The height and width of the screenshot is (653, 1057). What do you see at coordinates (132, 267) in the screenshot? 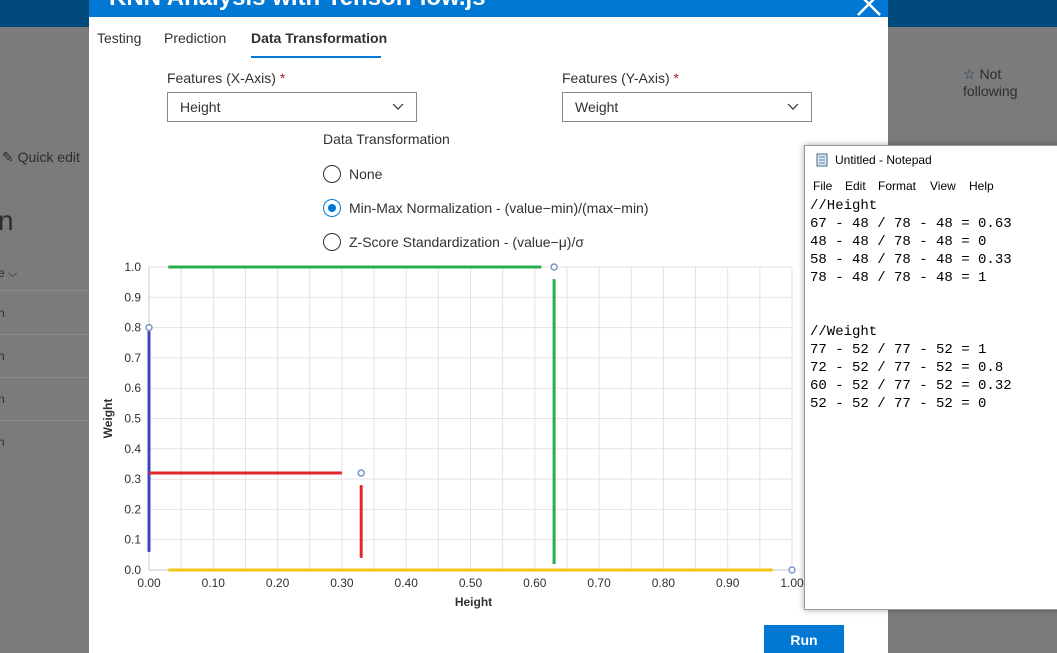
I see `y-tick-label: 1.0` at bounding box center [132, 267].